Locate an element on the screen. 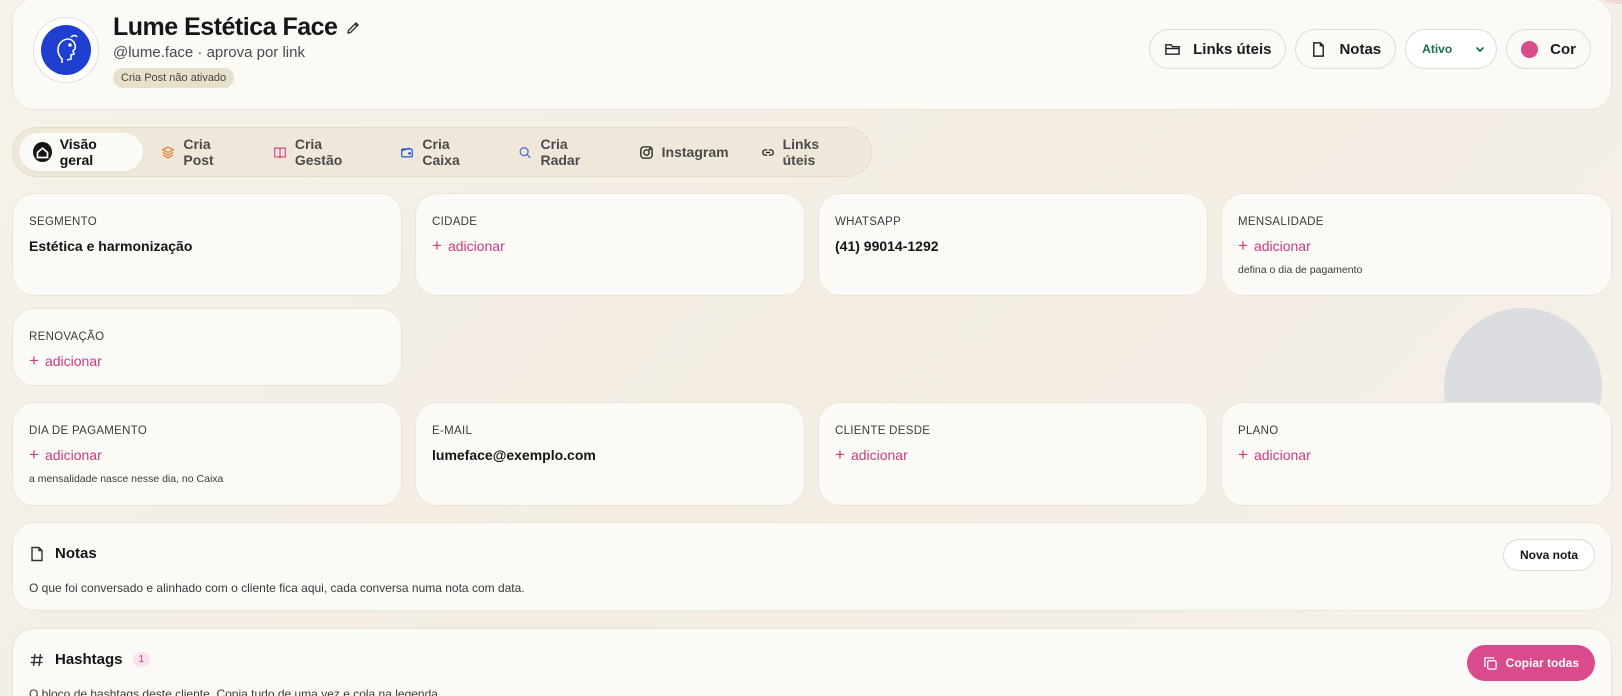 The width and height of the screenshot is (1622, 696). tab-visao-geral: Visão geral is located at coordinates (81, 152).